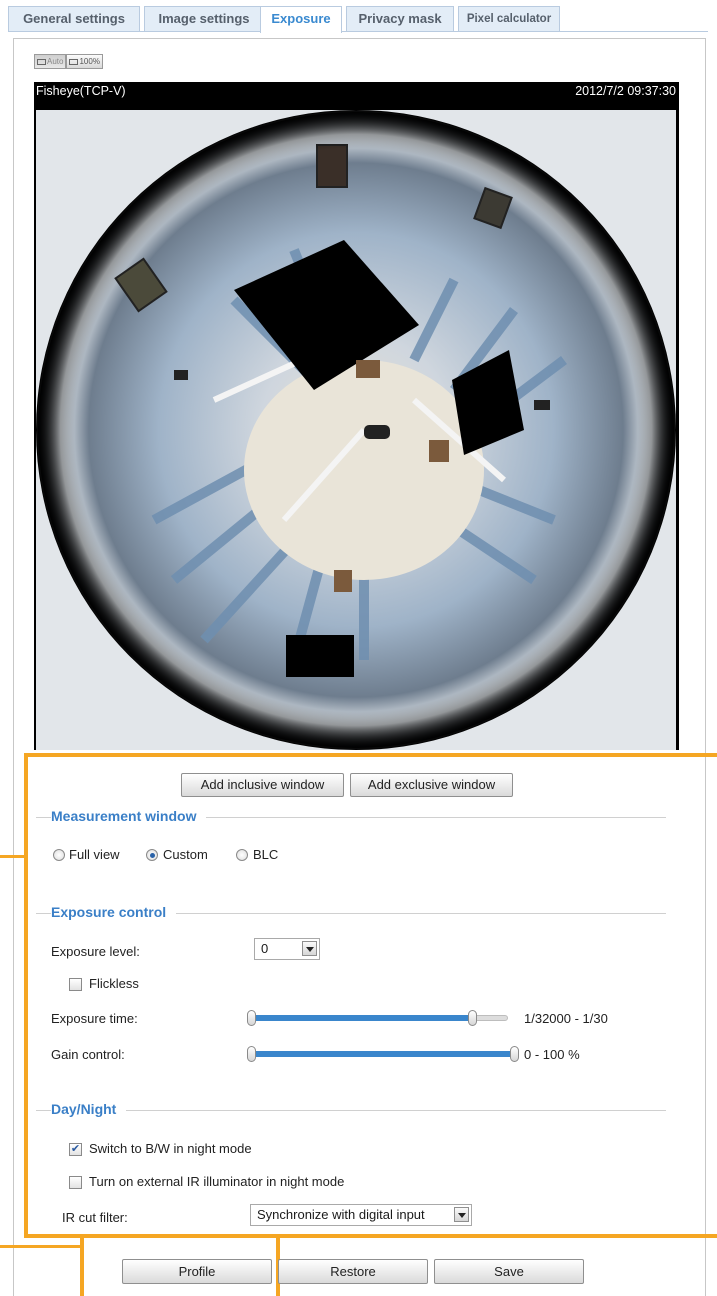 The width and height of the screenshot is (717, 1296). Describe the element at coordinates (114, 912) in the screenshot. I see `exposure-control-title: Exposure control` at that location.